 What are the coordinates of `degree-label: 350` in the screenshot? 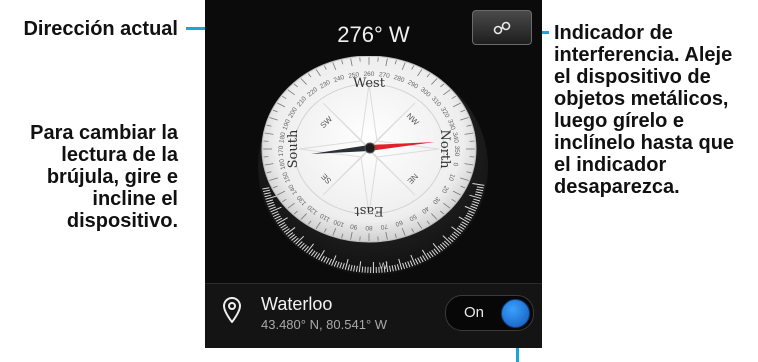 It's located at (456, 151).